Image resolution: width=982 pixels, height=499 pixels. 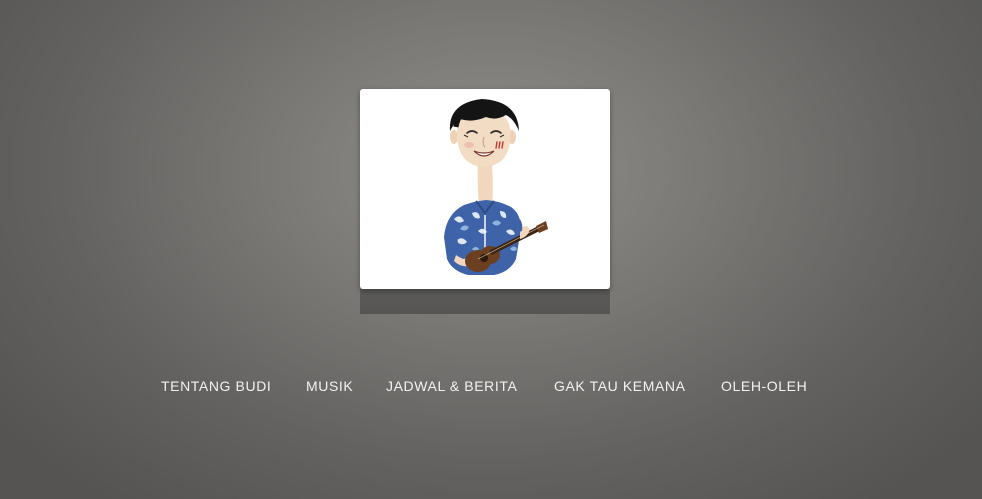 What do you see at coordinates (216, 386) in the screenshot?
I see `nav-item-tentang-budi: TENTANG BUDI` at bounding box center [216, 386].